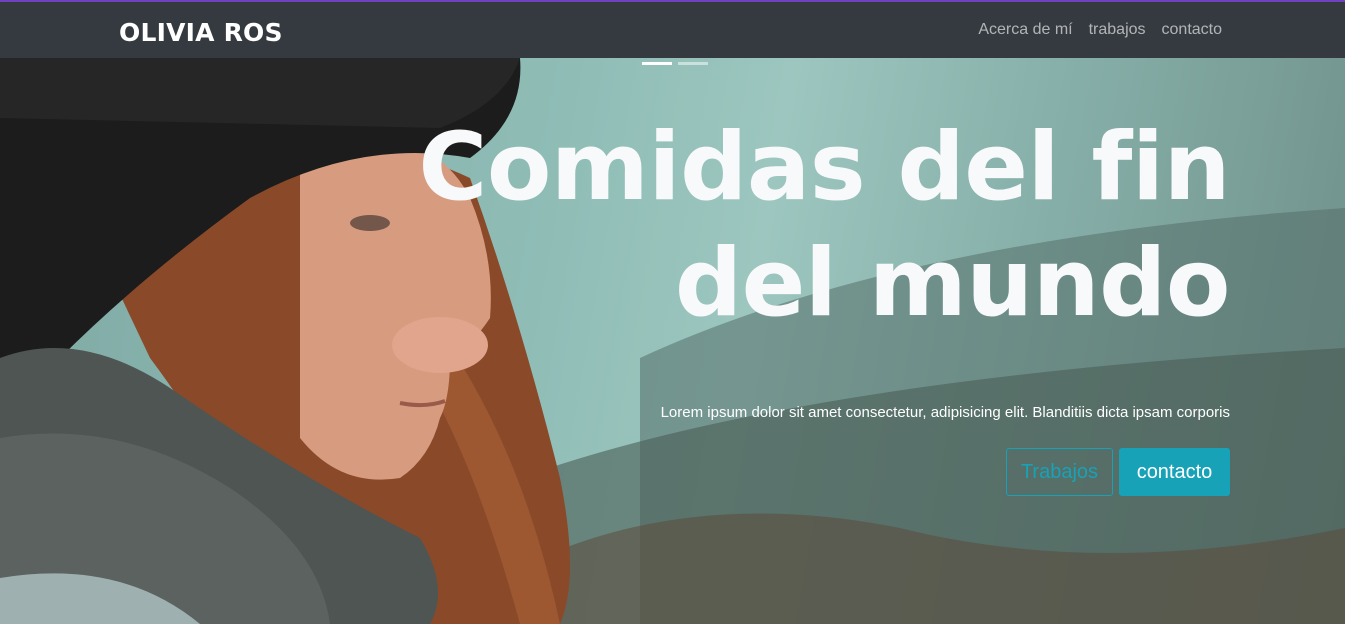 The height and width of the screenshot is (624, 1345). I want to click on nav-link-trabajos: trabajos, so click(1117, 30).